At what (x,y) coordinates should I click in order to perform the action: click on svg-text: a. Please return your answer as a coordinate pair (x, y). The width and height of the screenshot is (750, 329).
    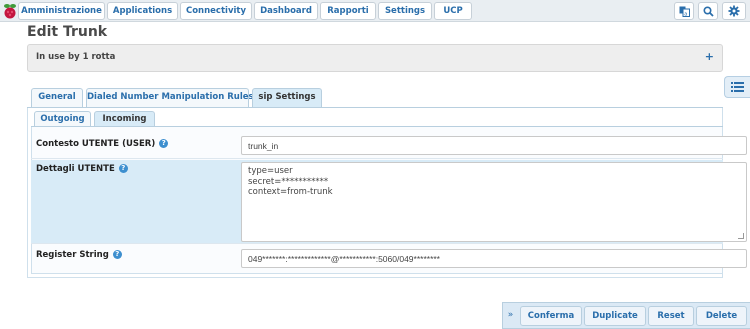
    Looking at the image, I should click on (685, 14).